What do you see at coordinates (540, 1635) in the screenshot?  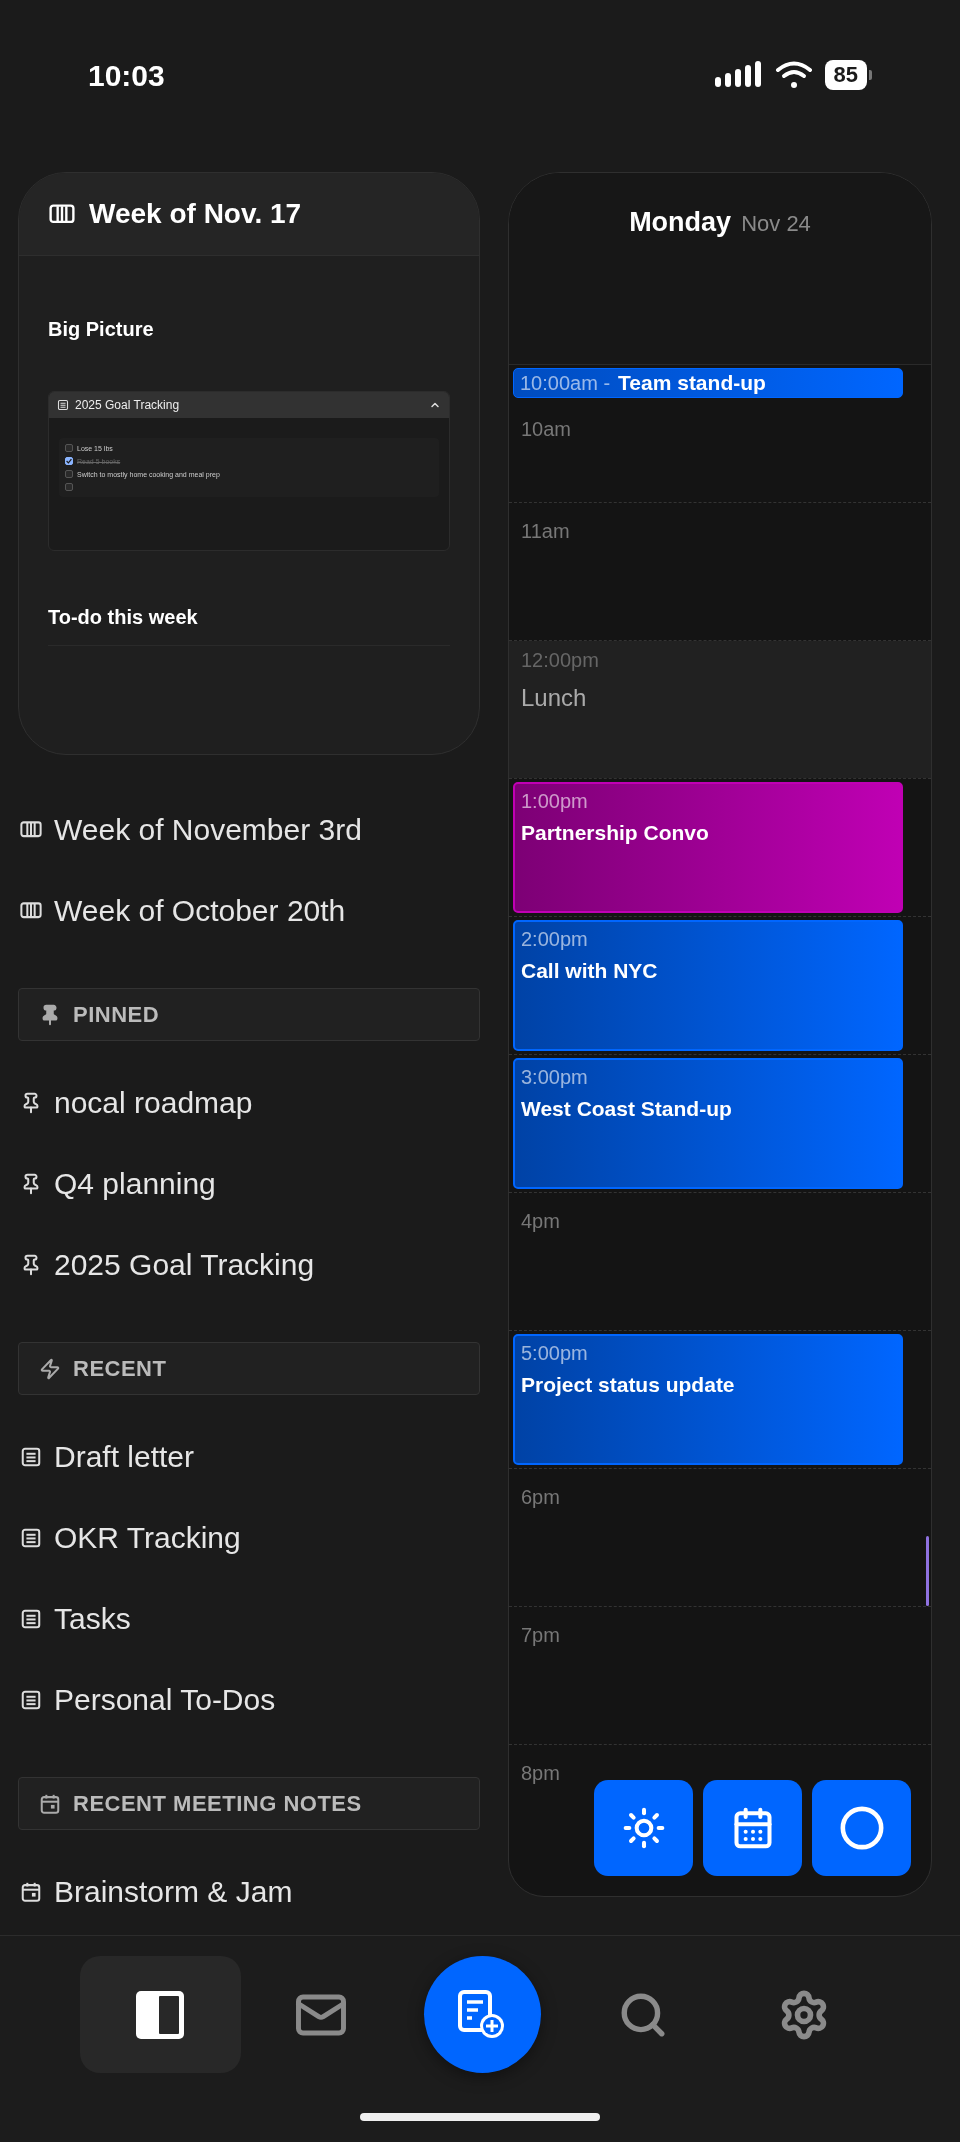 I see `hour-label: 7pm` at bounding box center [540, 1635].